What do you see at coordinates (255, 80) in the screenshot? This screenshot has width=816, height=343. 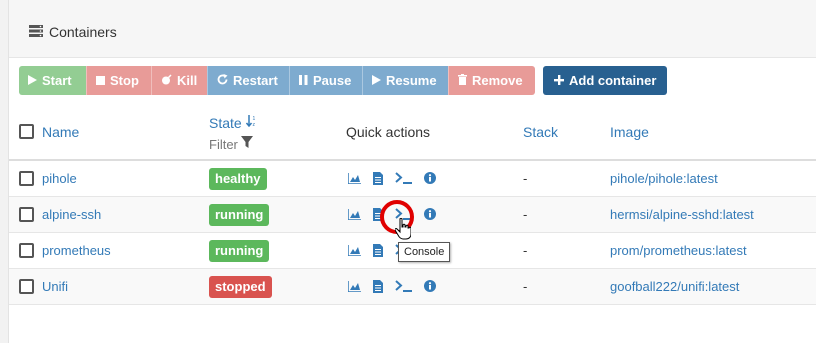 I see `restart-button-label: Restart` at bounding box center [255, 80].